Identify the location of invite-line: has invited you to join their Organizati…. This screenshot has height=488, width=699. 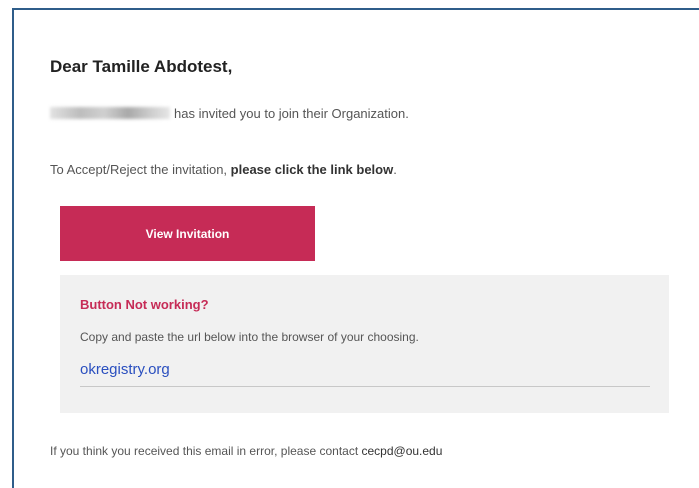
(229, 113).